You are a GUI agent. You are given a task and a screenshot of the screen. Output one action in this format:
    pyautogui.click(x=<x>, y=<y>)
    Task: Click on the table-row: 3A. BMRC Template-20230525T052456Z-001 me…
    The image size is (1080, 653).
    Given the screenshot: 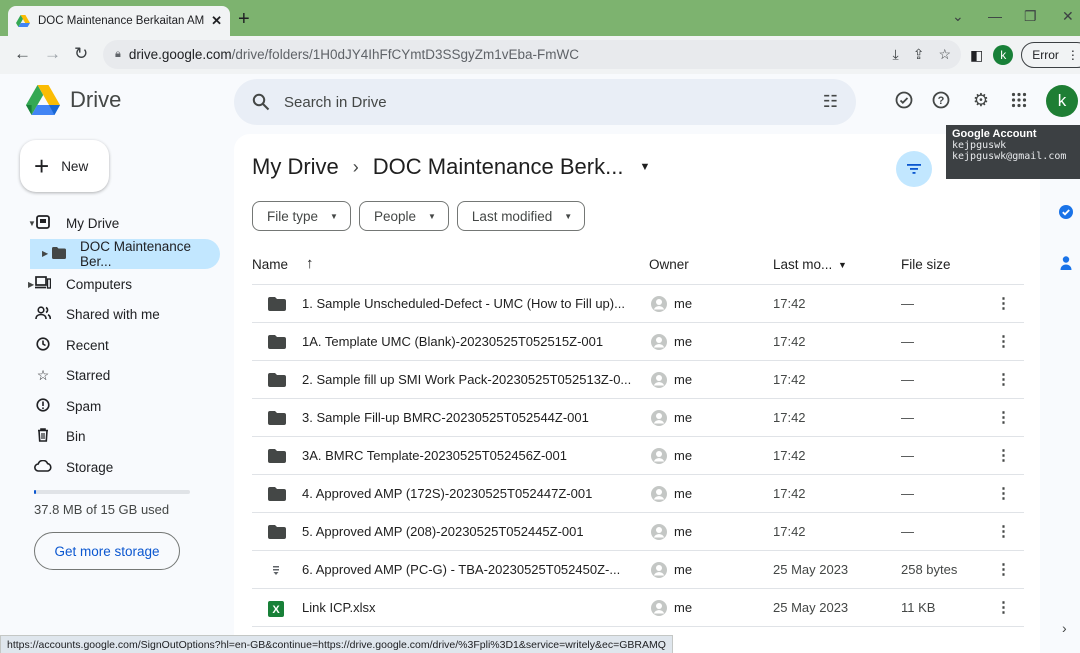 What is the action you would take?
    pyautogui.click(x=638, y=456)
    